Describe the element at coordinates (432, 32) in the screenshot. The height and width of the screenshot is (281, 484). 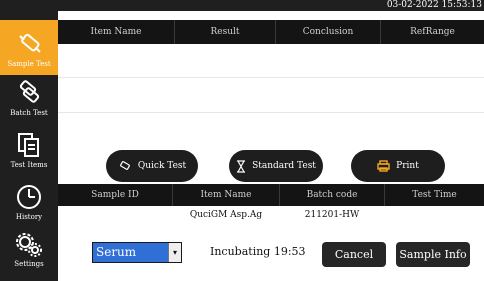
I see `column-header: RefRange` at that location.